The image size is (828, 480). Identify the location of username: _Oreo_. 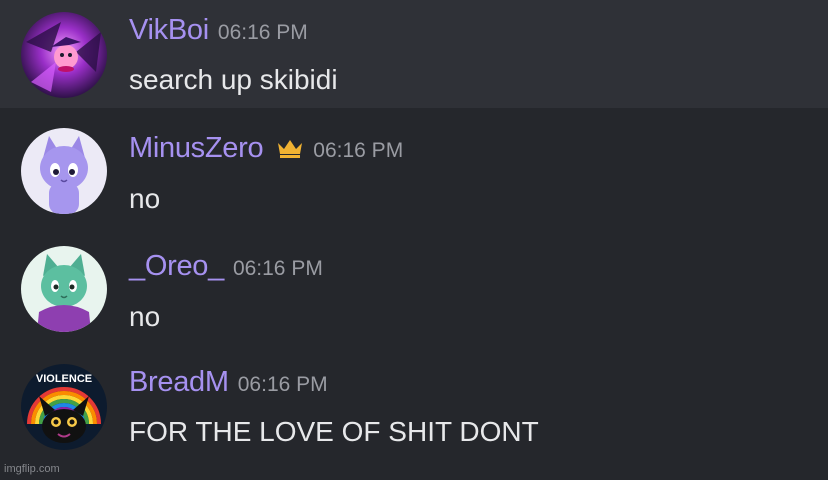
(176, 266).